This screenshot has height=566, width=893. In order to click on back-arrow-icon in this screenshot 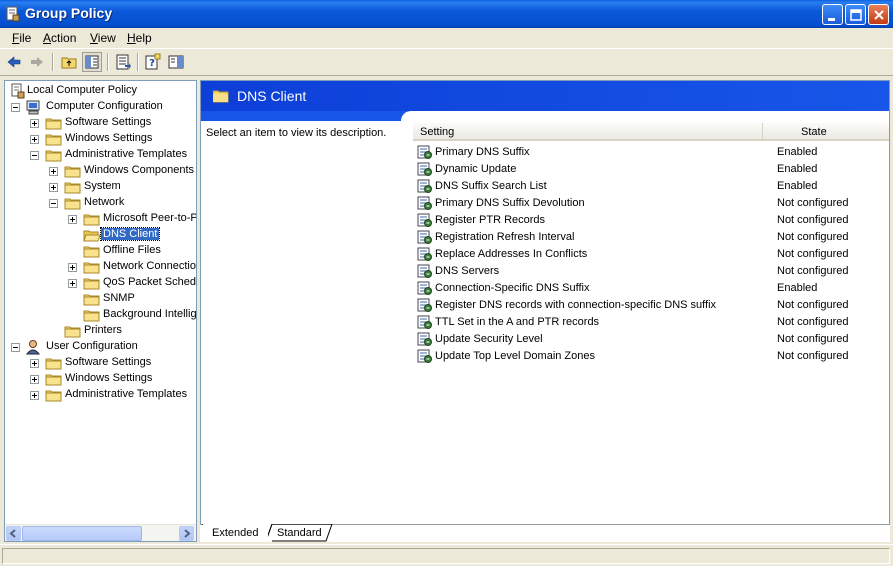, I will do `click(14, 62)`.